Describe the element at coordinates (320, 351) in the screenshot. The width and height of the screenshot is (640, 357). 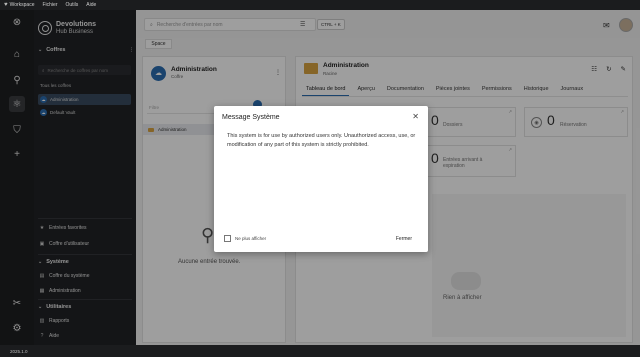
I see `status-bar: 2025.1.0` at that location.